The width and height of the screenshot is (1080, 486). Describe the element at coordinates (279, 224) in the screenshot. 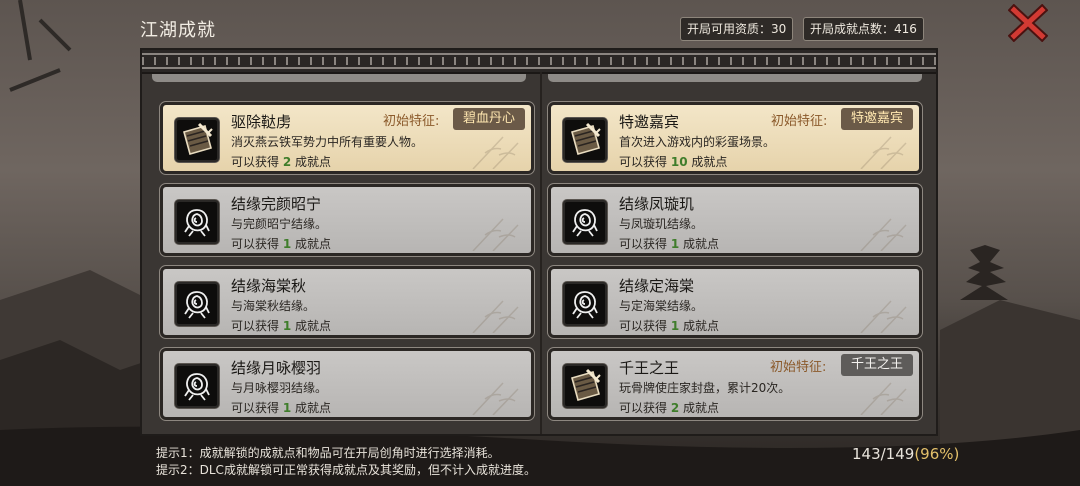

I see `achievement-description: 与完颜昭宁结缘。` at that location.